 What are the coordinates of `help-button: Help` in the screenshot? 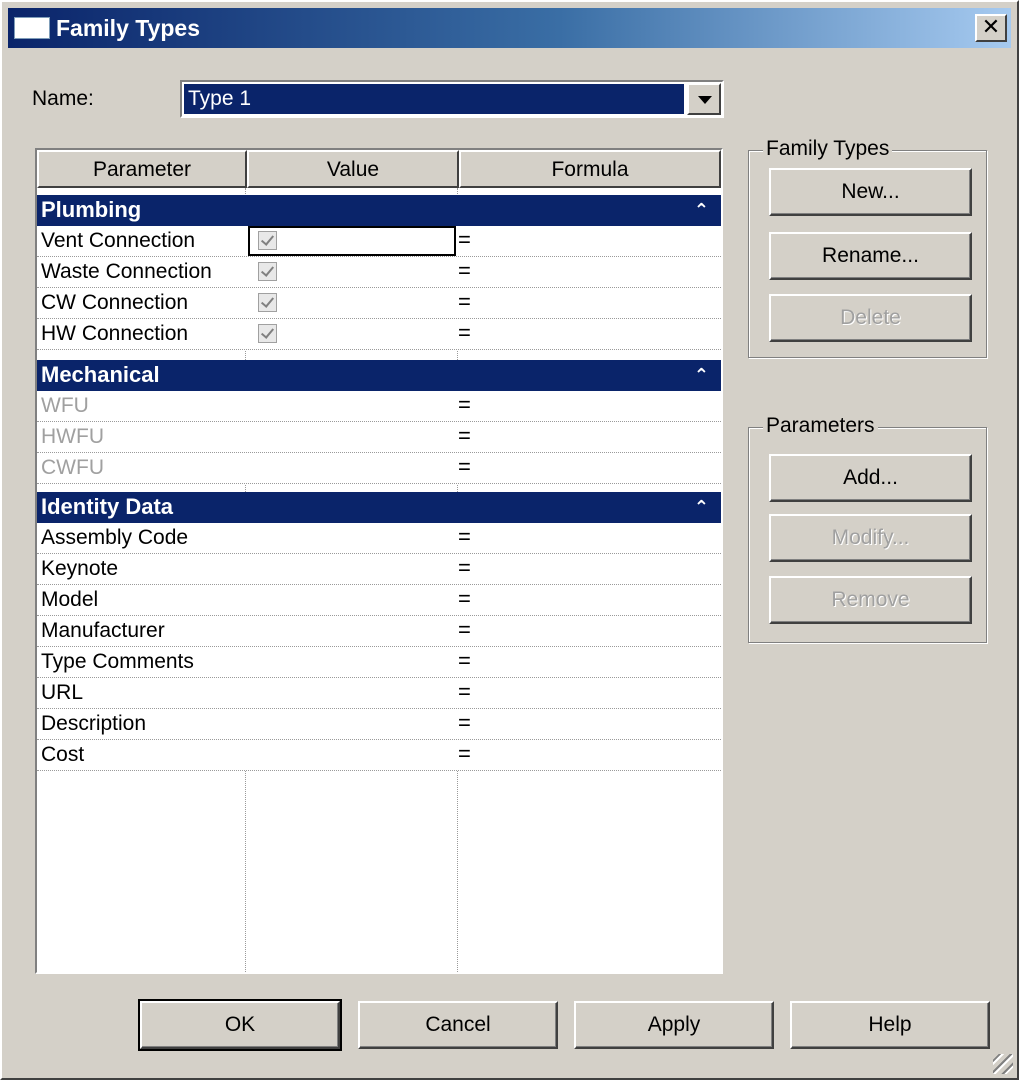 It's located at (890, 1025).